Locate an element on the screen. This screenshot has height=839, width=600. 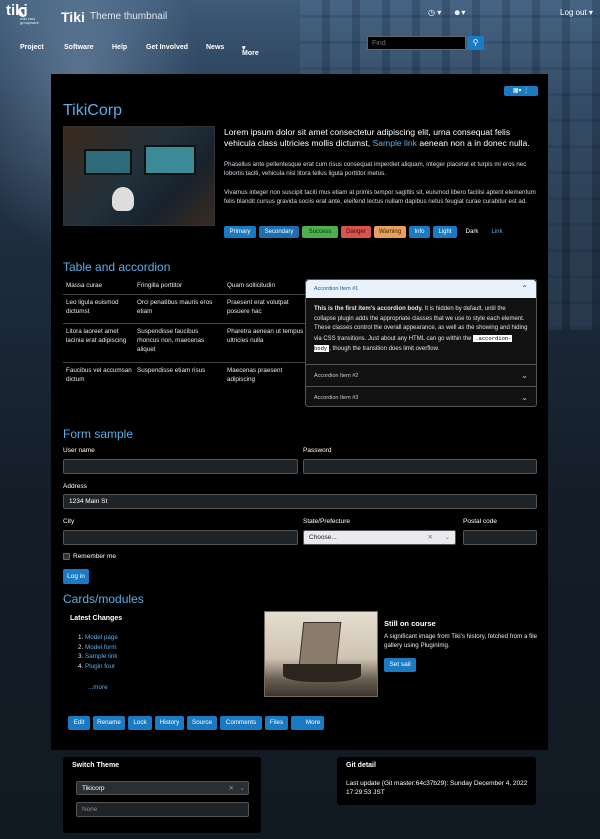
lock-button: Lock is located at coordinates (140, 723).